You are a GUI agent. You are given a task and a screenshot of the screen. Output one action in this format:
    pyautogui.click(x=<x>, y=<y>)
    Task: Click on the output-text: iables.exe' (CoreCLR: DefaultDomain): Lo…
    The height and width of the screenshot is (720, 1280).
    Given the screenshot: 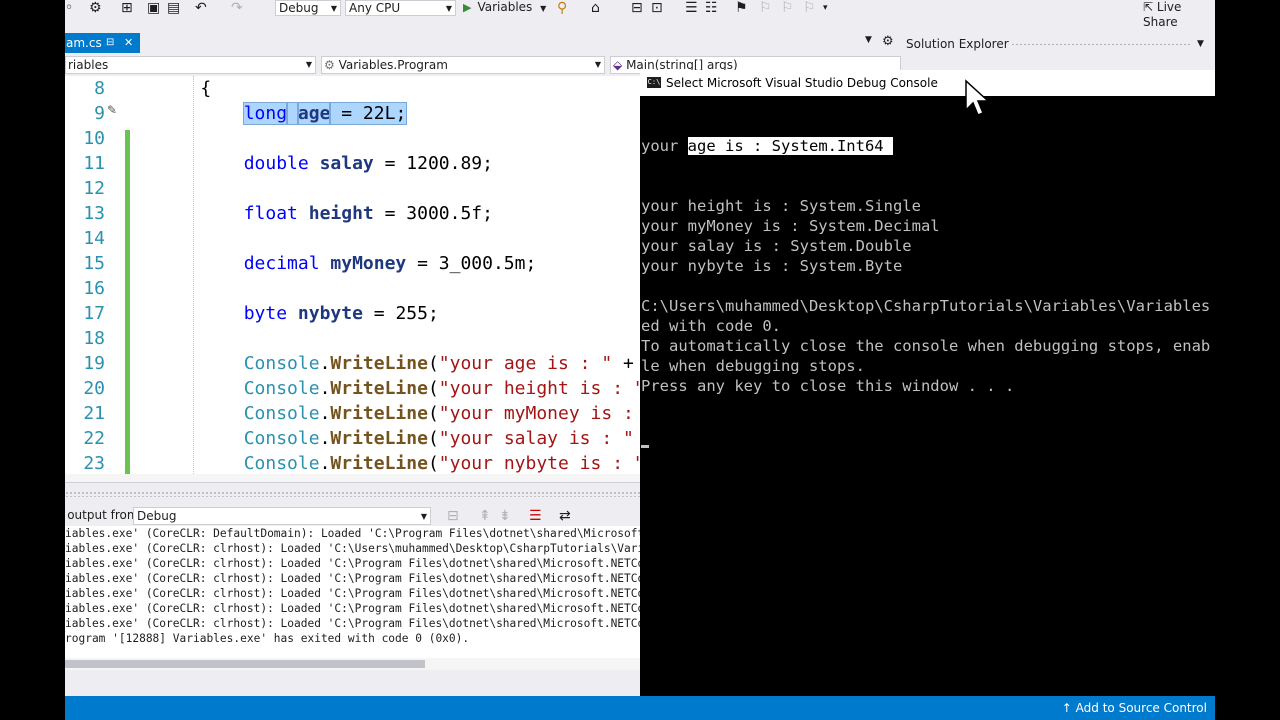 What is the action you would take?
    pyautogui.click(x=353, y=592)
    